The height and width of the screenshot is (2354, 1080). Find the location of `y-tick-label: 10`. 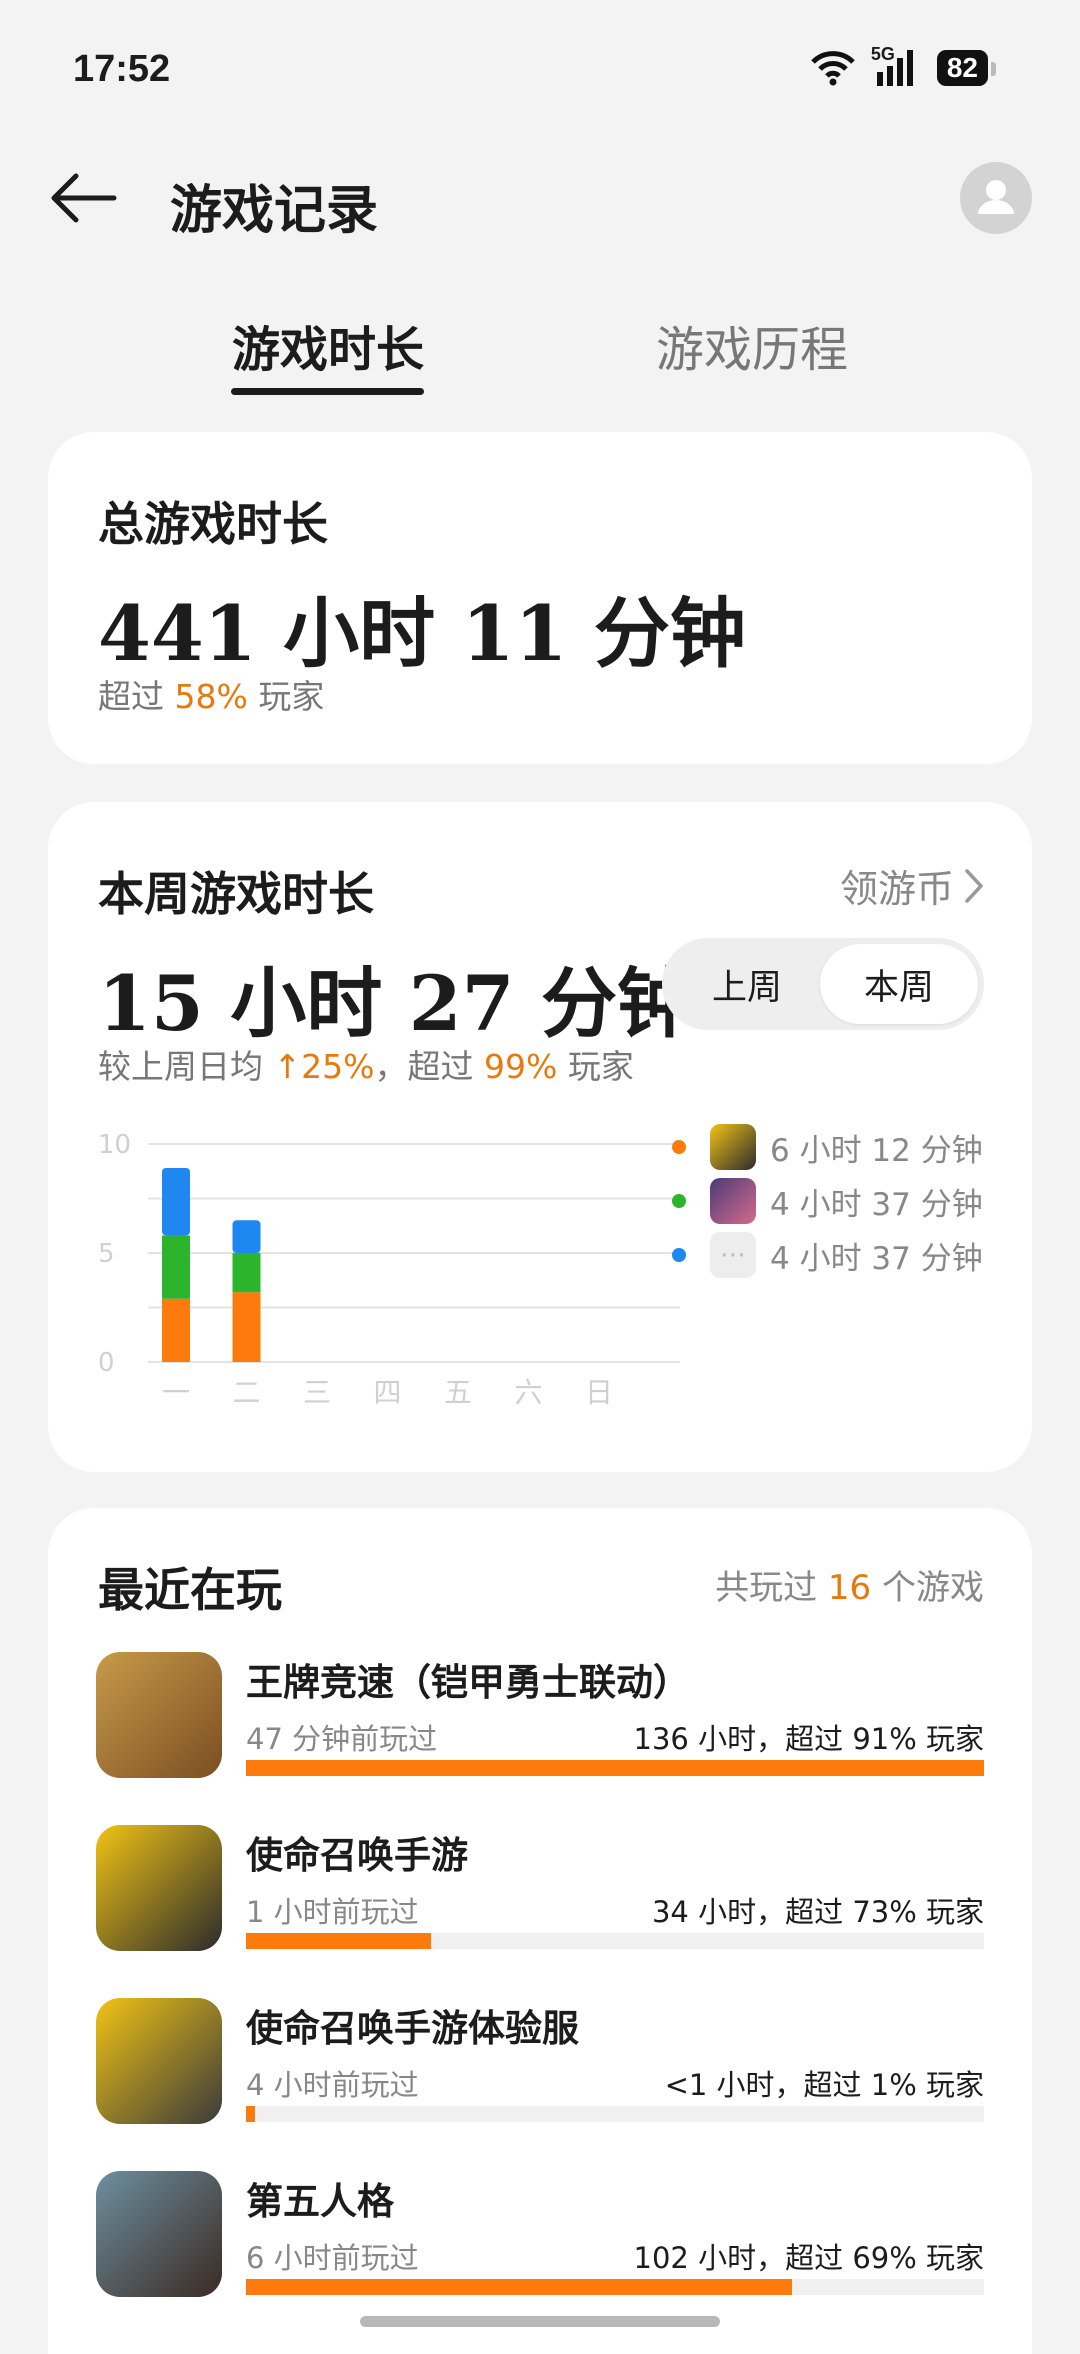

y-tick-label: 10 is located at coordinates (114, 1145).